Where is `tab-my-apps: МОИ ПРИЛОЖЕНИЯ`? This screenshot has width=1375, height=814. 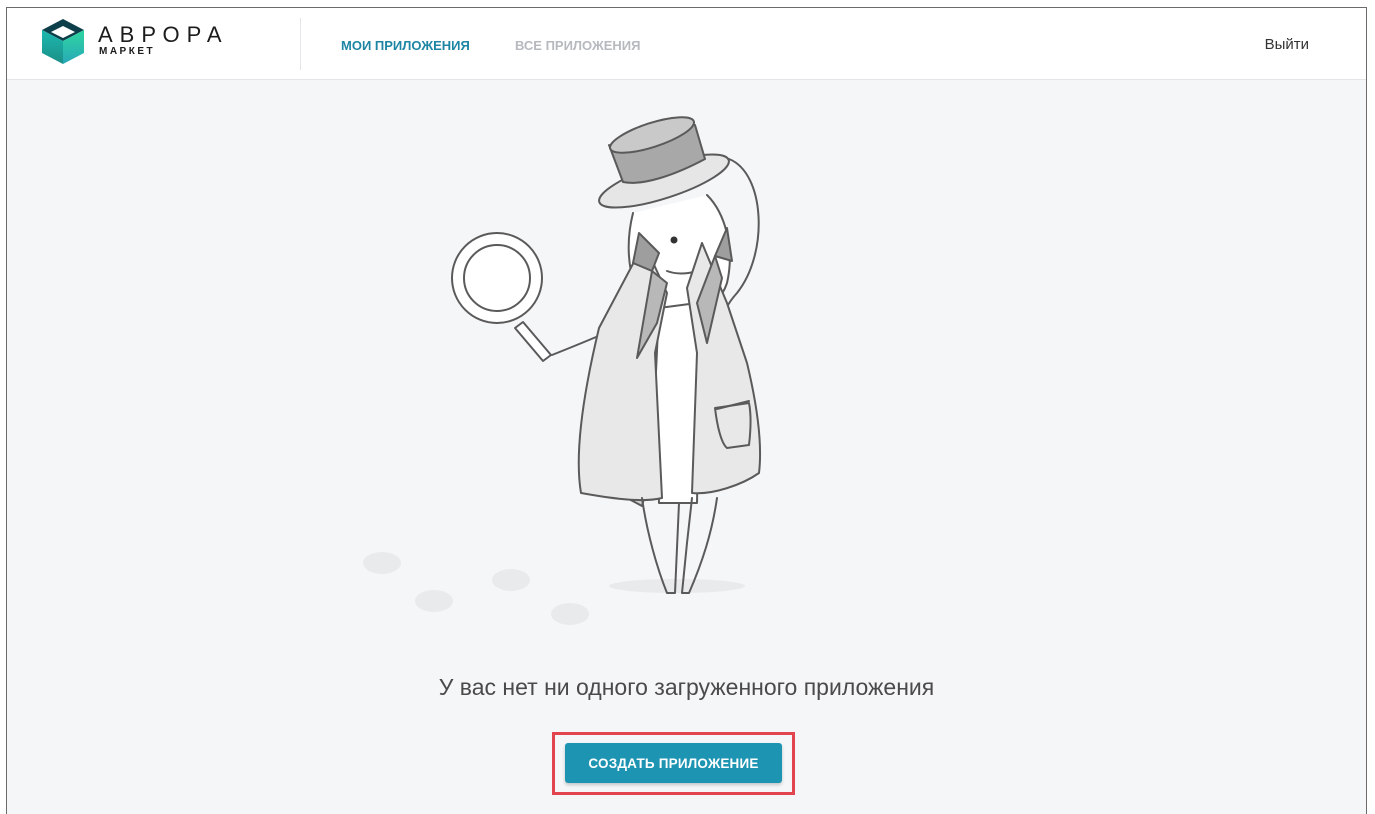 tab-my-apps: МОИ ПРИЛОЖЕНИЯ is located at coordinates (405, 45).